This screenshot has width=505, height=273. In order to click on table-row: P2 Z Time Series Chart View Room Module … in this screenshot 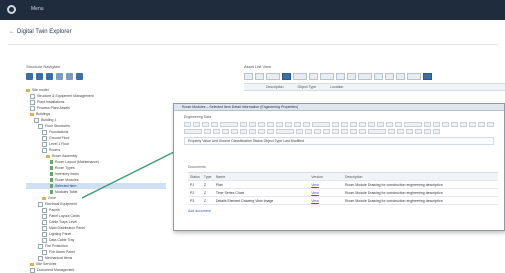, I will do `click(343, 193)`.